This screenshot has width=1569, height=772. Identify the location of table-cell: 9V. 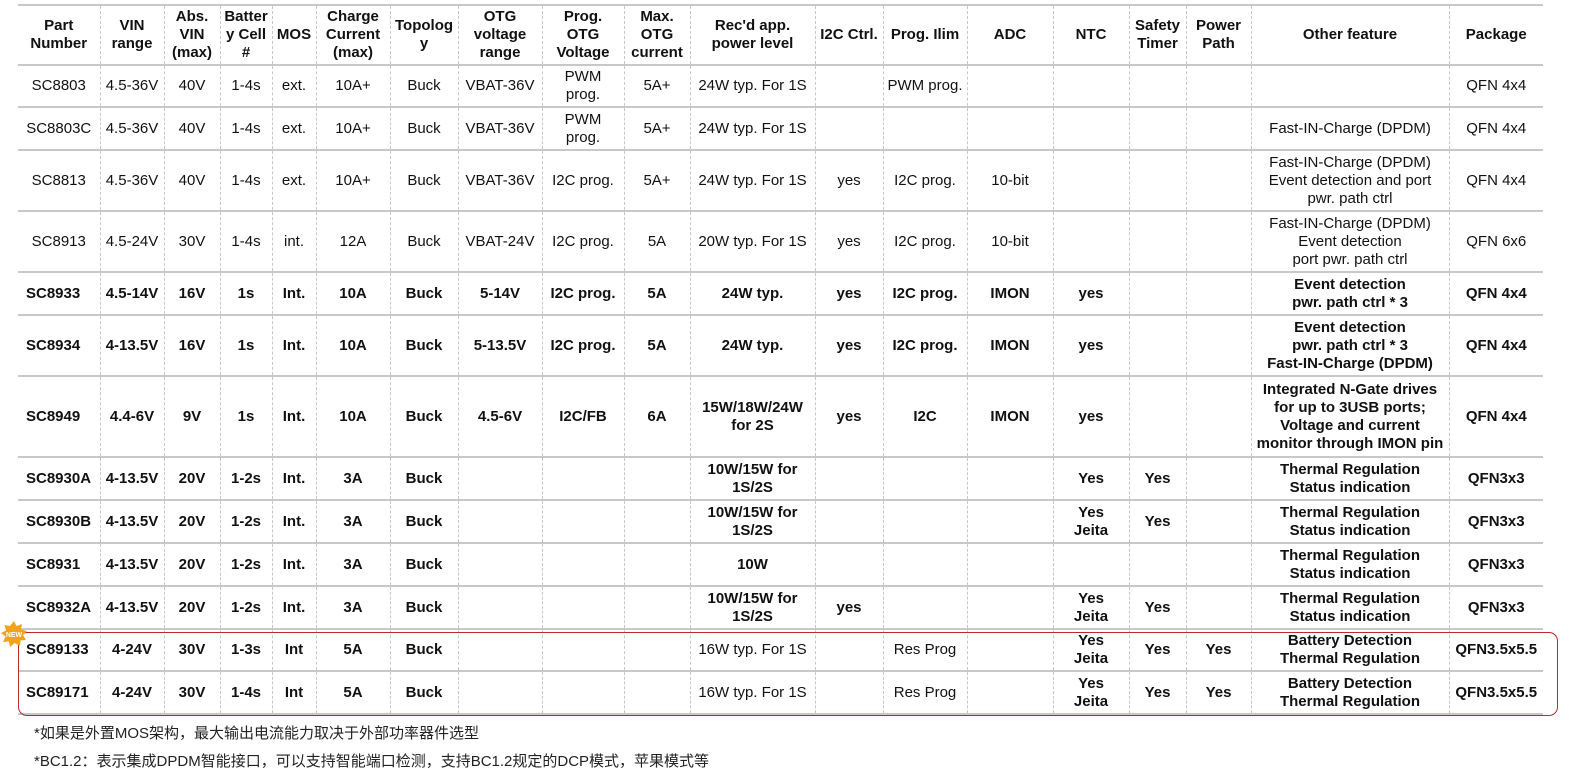
(191, 417).